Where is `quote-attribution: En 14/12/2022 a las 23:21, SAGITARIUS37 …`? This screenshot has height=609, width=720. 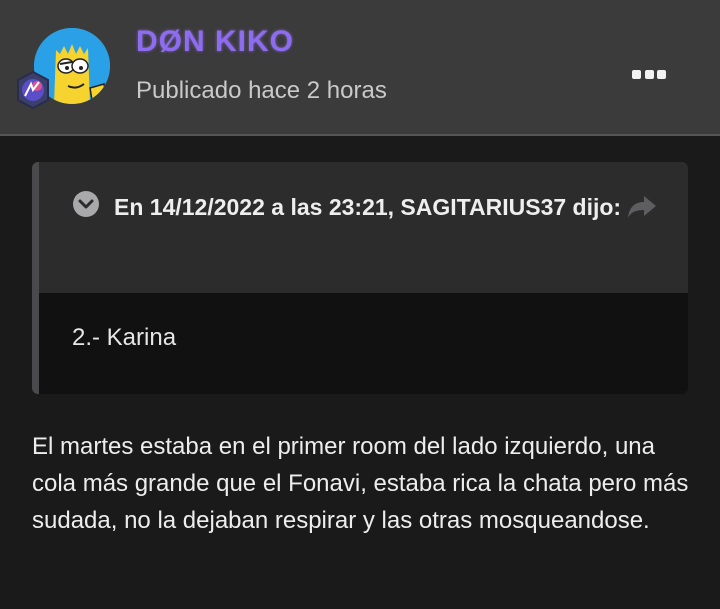 quote-attribution: En 14/12/2022 a las 23:21, SAGITARIUS37 … is located at coordinates (352, 207).